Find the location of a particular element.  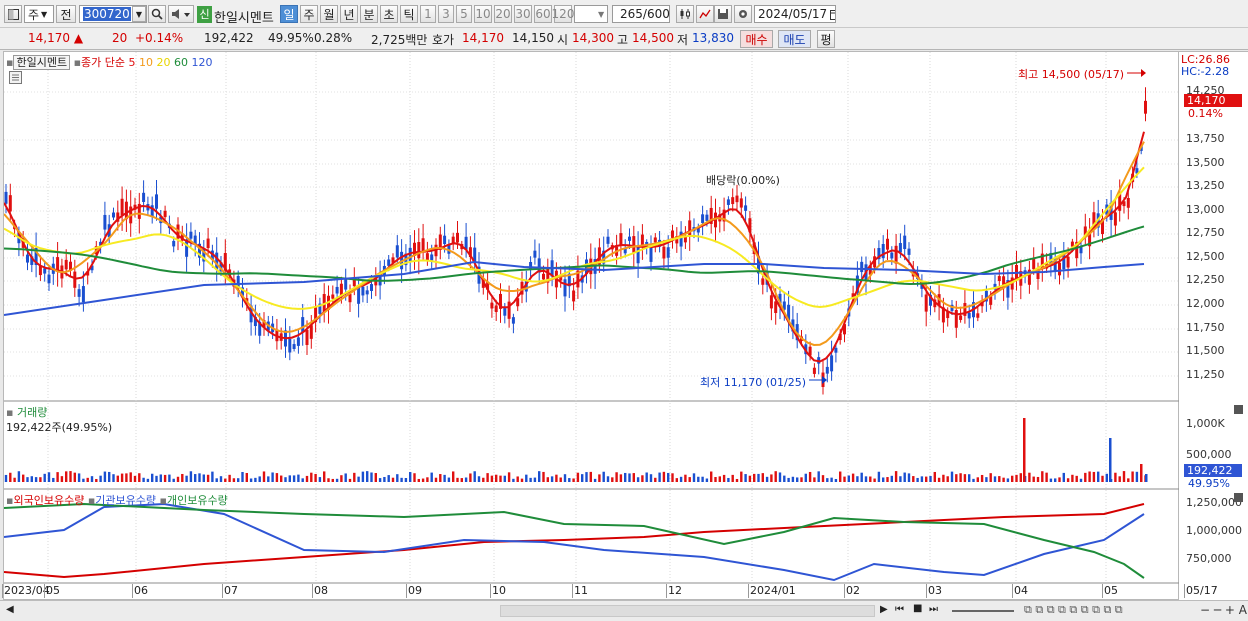

type-dropdown: 주 ▼ is located at coordinates (39, 14).